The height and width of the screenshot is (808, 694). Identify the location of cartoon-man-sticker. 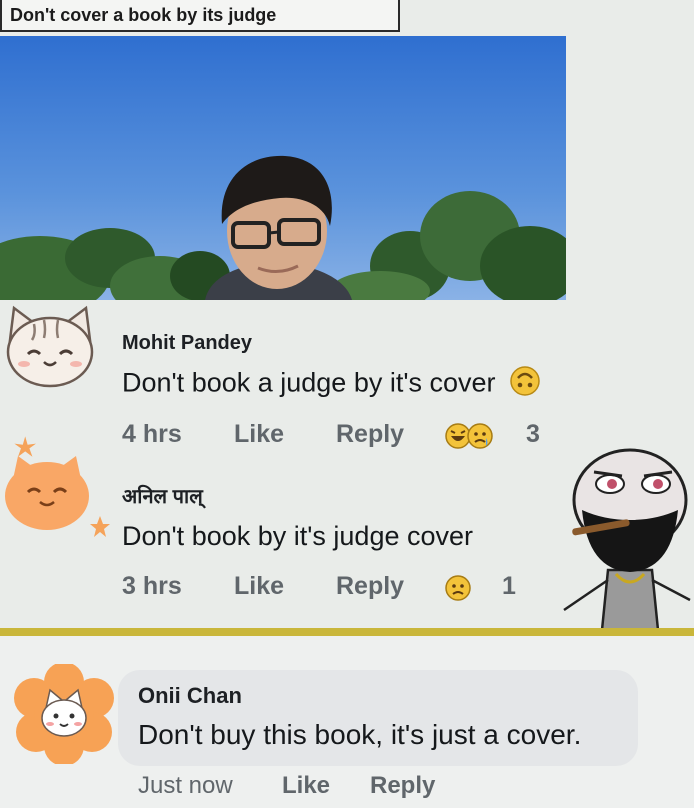
(627, 536).